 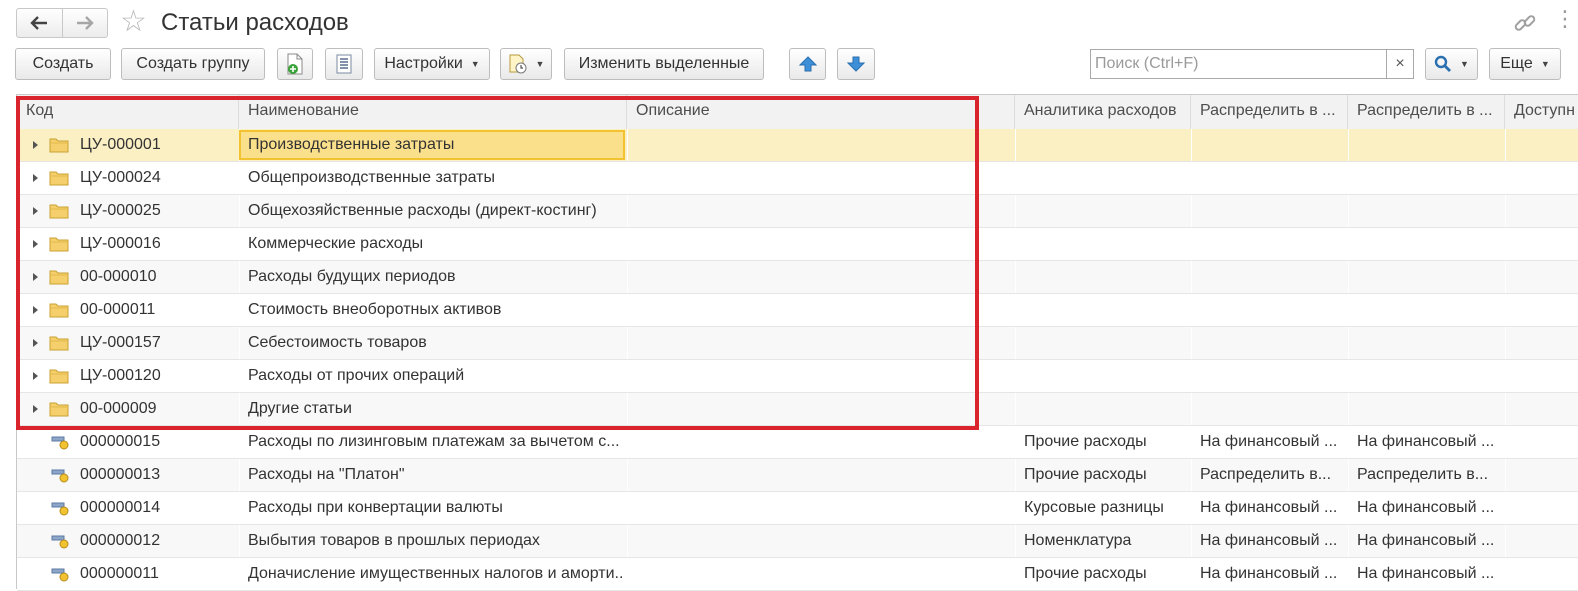 I want to click on table-row-group: ЦУ-000120 Расходы от прочих операций, so click(x=797, y=376).